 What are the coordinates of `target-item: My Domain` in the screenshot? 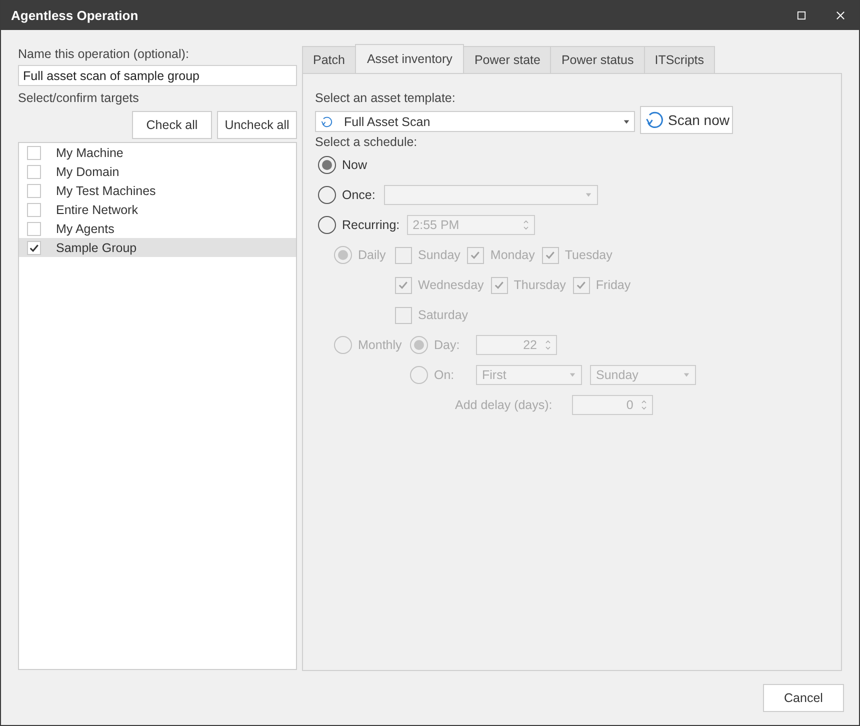 It's located at (157, 171).